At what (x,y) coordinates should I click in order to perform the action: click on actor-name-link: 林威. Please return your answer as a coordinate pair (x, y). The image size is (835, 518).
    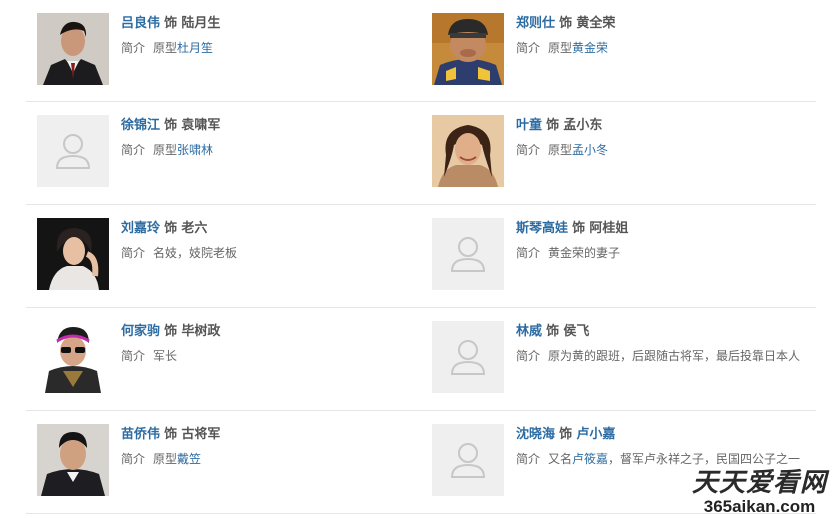
    Looking at the image, I should click on (529, 331).